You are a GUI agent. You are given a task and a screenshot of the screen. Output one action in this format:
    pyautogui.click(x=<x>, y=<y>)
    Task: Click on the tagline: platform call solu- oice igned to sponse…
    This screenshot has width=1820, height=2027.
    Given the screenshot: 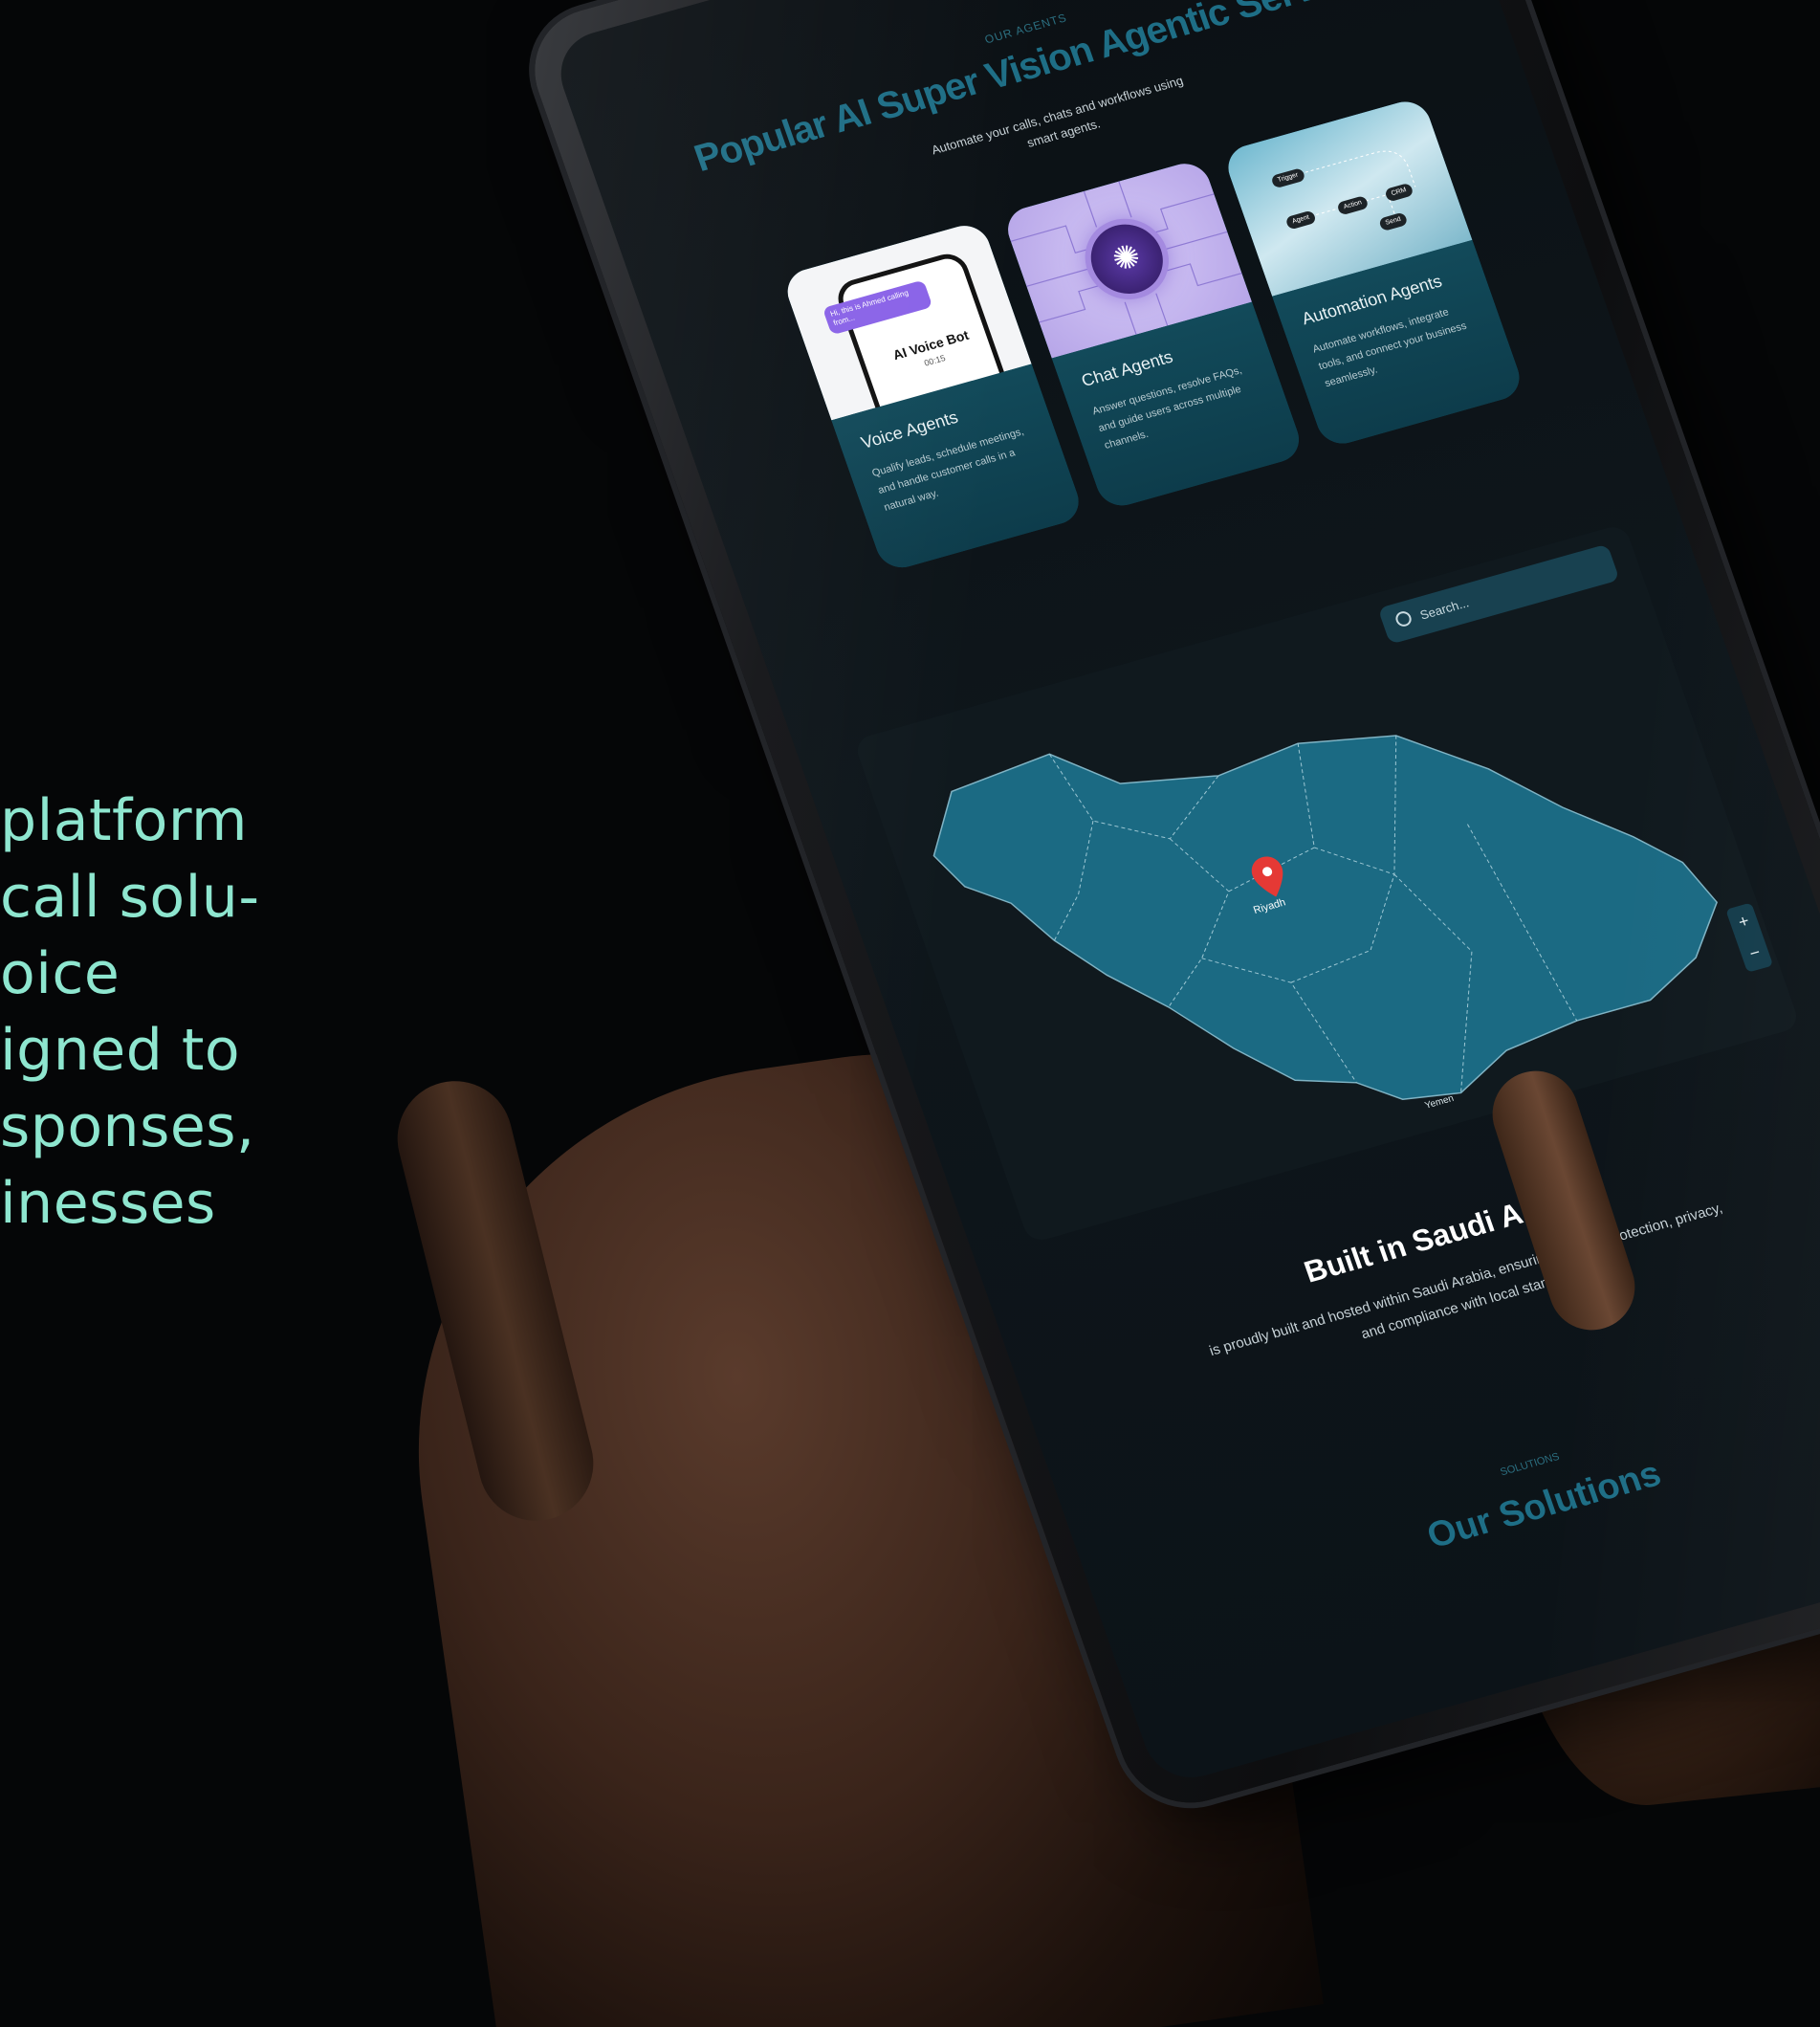 What is the action you would take?
    pyautogui.click(x=153, y=1012)
    